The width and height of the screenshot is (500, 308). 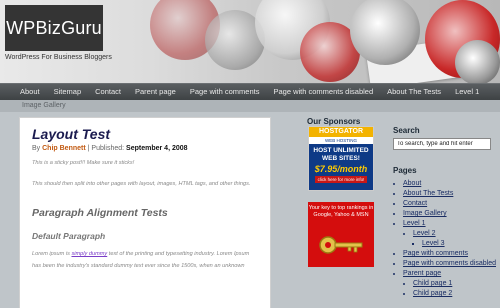 I want to click on page-link-level-2: Level 2, so click(x=424, y=233).